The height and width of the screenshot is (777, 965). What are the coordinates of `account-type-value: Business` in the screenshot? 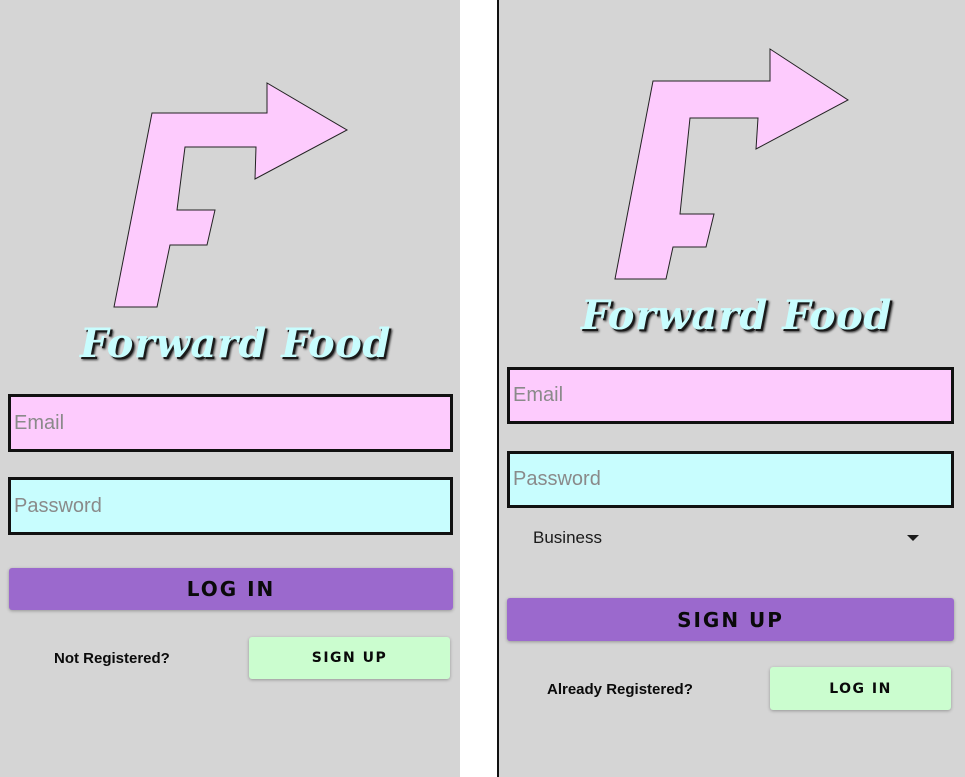 It's located at (567, 537).